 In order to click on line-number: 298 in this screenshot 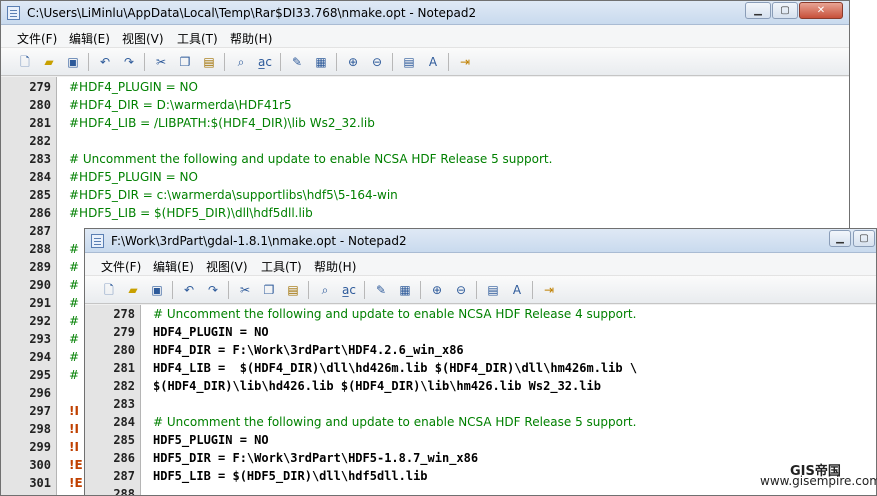, I will do `click(40, 429)`.